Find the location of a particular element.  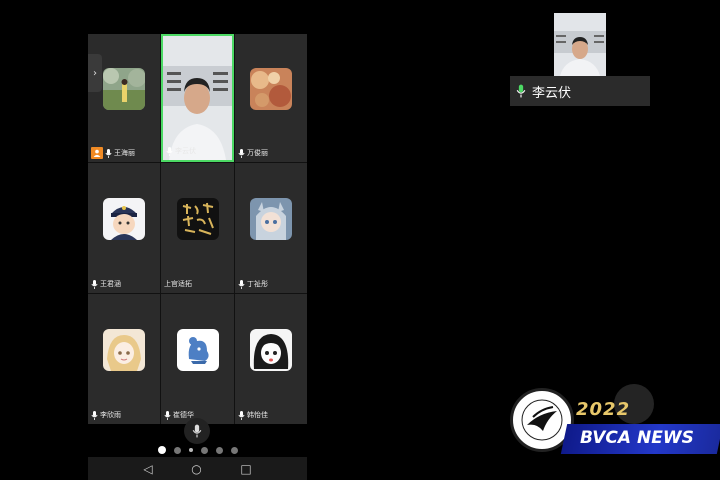

participant-tile: 王海丽 › is located at coordinates (124, 98).